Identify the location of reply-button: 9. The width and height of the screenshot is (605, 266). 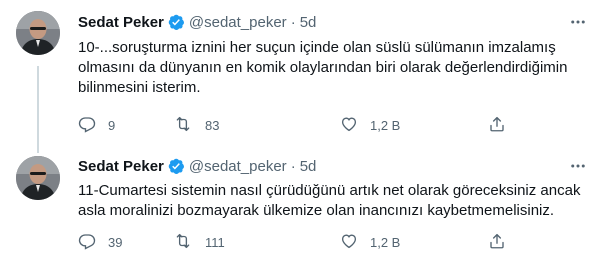
(96, 125).